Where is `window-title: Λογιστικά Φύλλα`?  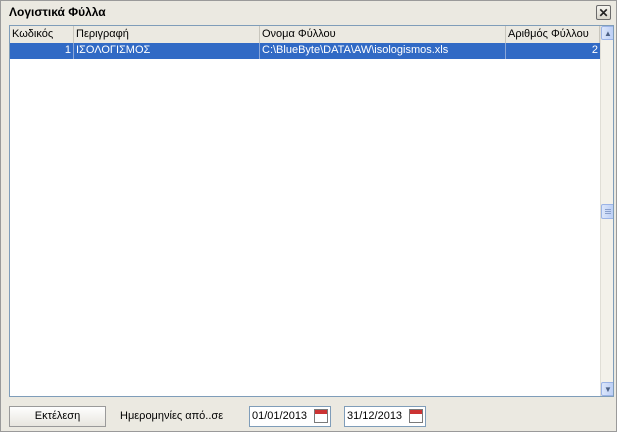
window-title: Λογιστικά Φύλλα is located at coordinates (57, 12).